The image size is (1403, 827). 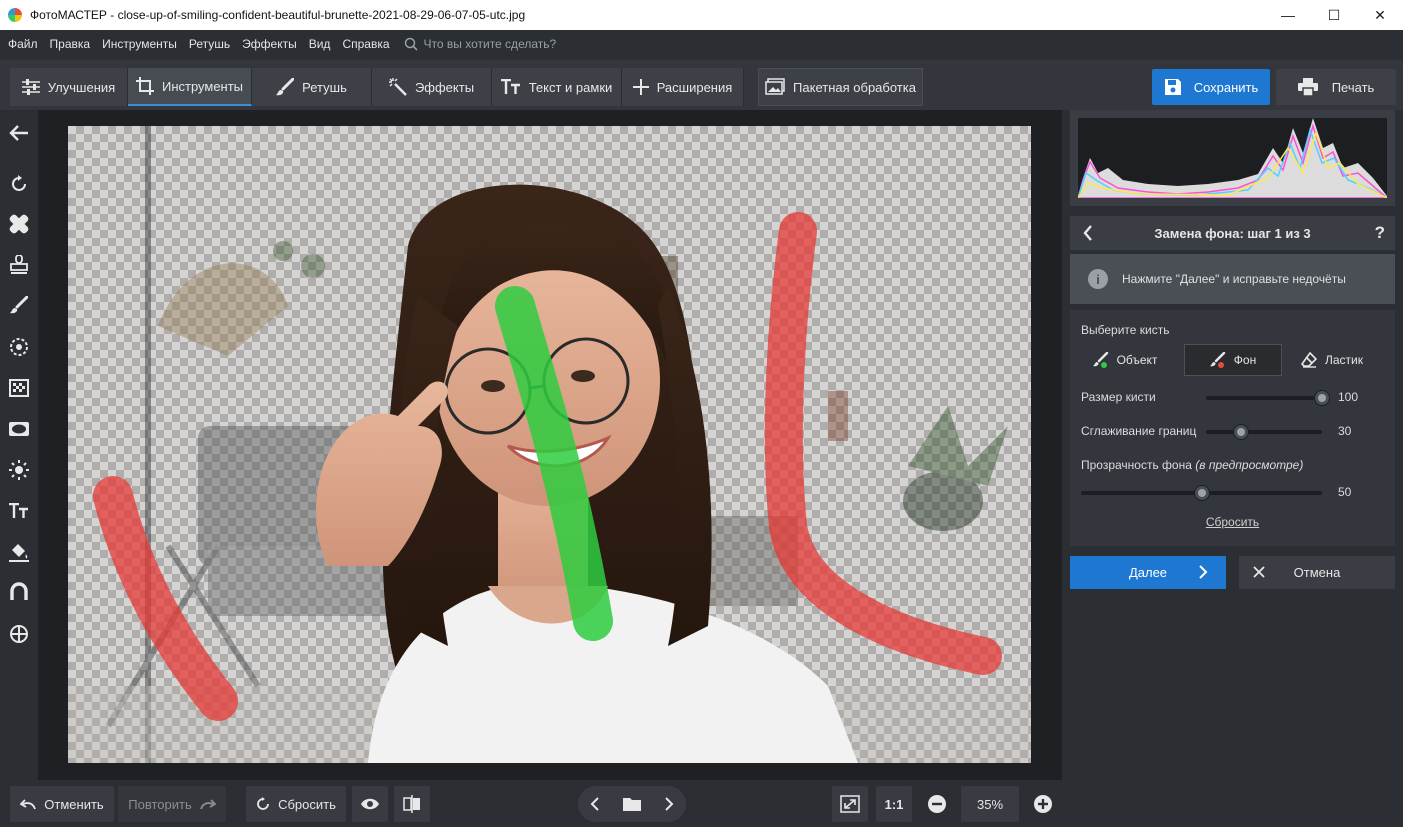 What do you see at coordinates (1264, 398) in the screenshot?
I see `brush-size-slider` at bounding box center [1264, 398].